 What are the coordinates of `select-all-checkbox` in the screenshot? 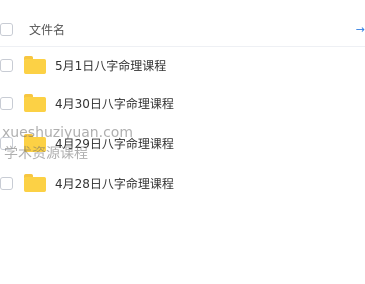 It's located at (6, 29).